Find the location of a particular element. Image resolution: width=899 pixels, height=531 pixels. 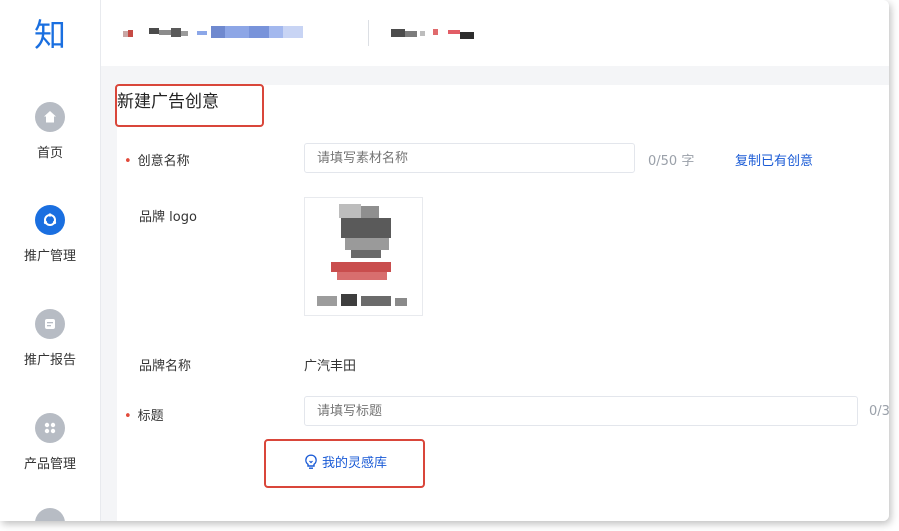

sidebar-item-promotion: 推广管理 is located at coordinates (50, 234).